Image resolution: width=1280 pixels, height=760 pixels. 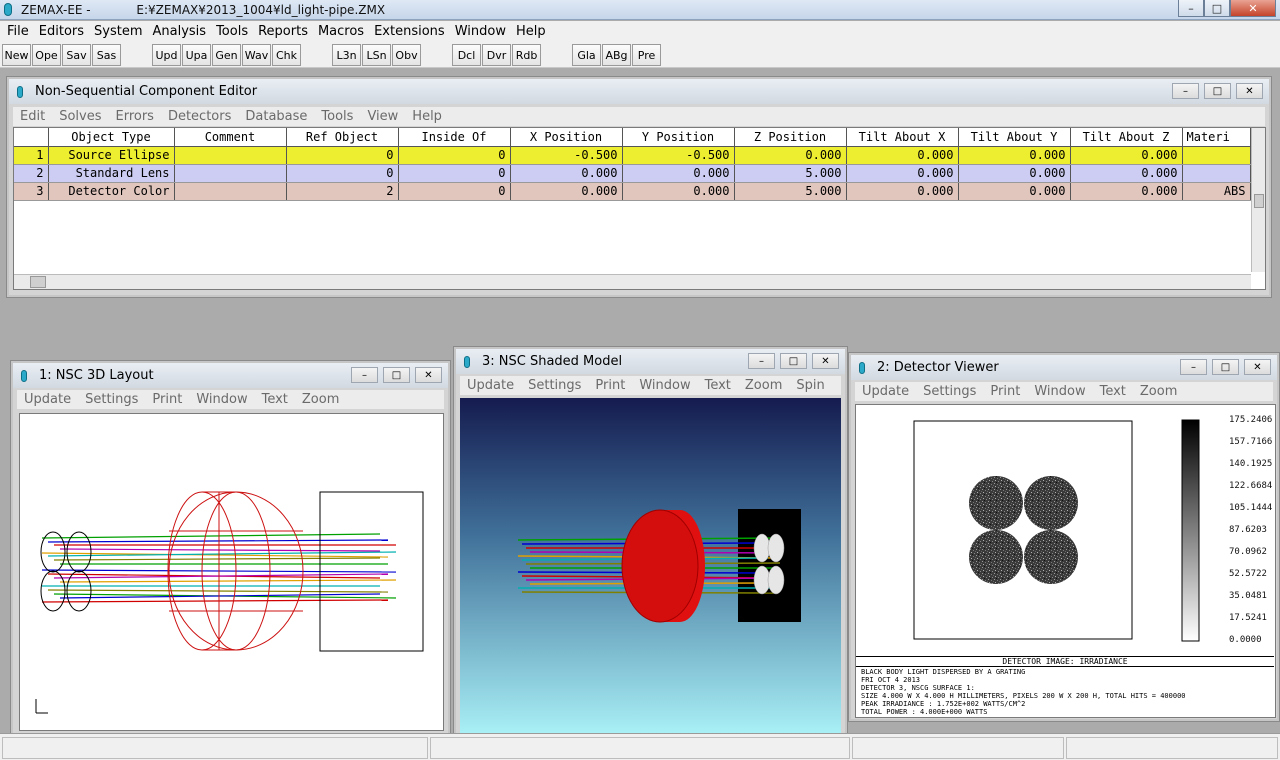 I want to click on window-close-button: ✕, so click(x=1253, y=8).